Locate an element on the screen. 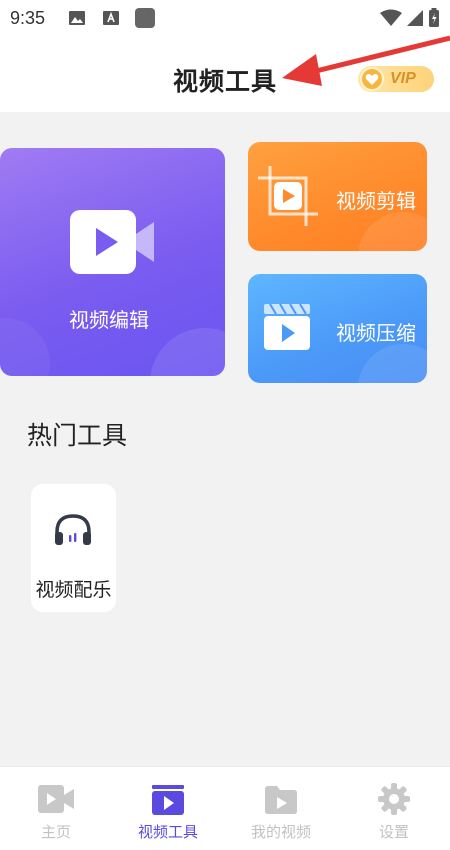  video-cut-card: 视频剪辑 is located at coordinates (337, 196).